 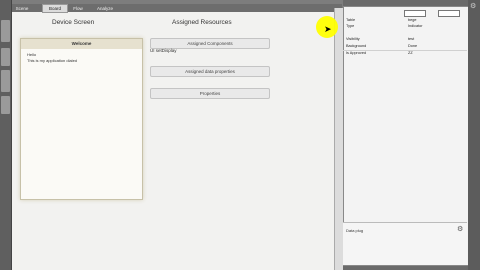 I want to click on main-scrollbar, so click(x=338, y=139).